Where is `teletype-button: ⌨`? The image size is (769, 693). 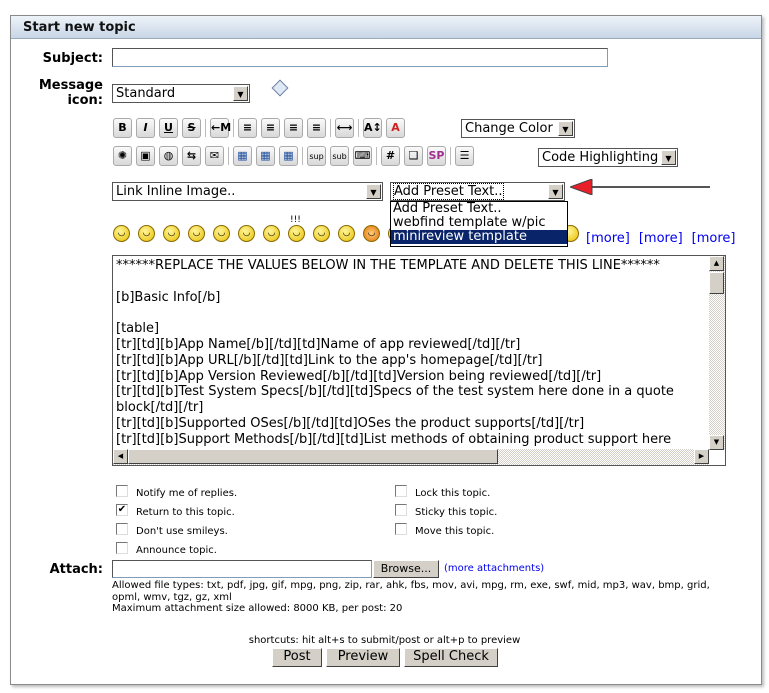
teletype-button: ⌨ is located at coordinates (362, 156).